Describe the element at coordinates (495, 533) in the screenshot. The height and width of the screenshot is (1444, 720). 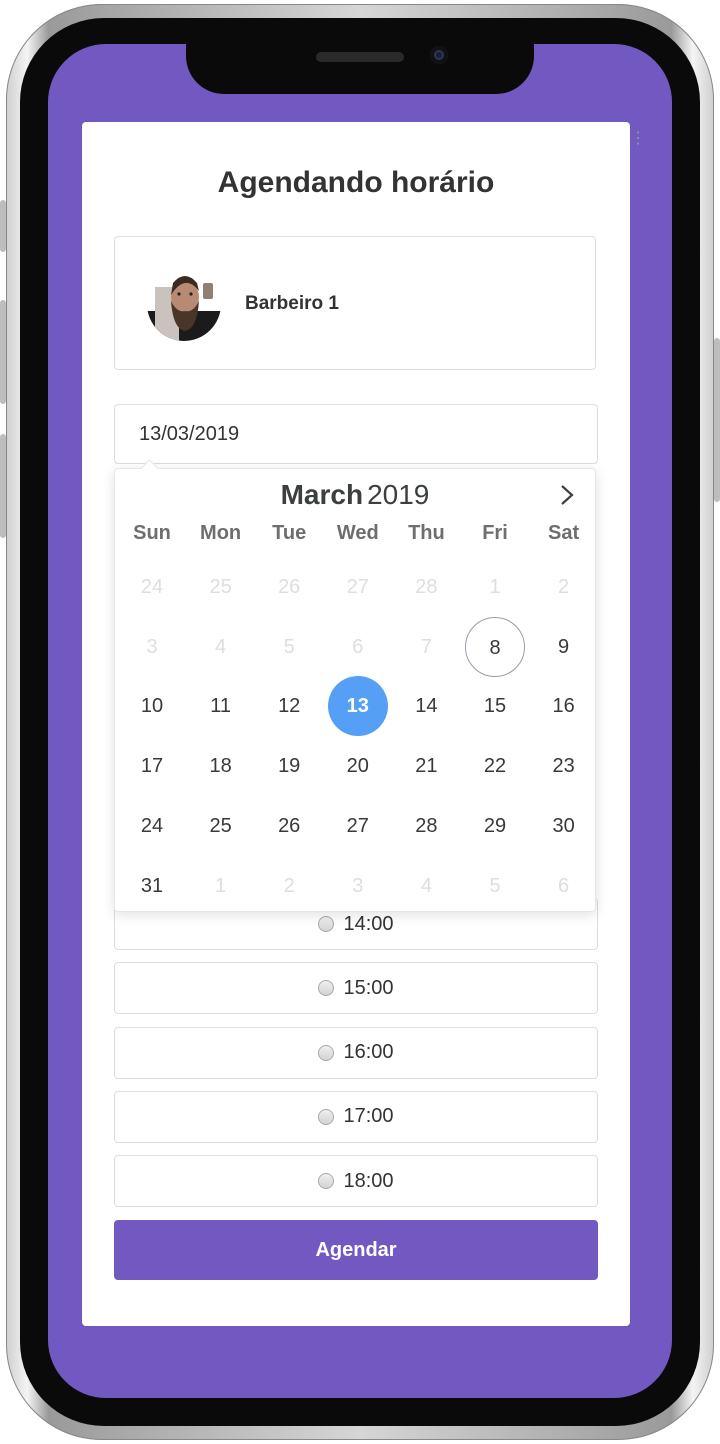
I see `weekday-label: Fri` at that location.